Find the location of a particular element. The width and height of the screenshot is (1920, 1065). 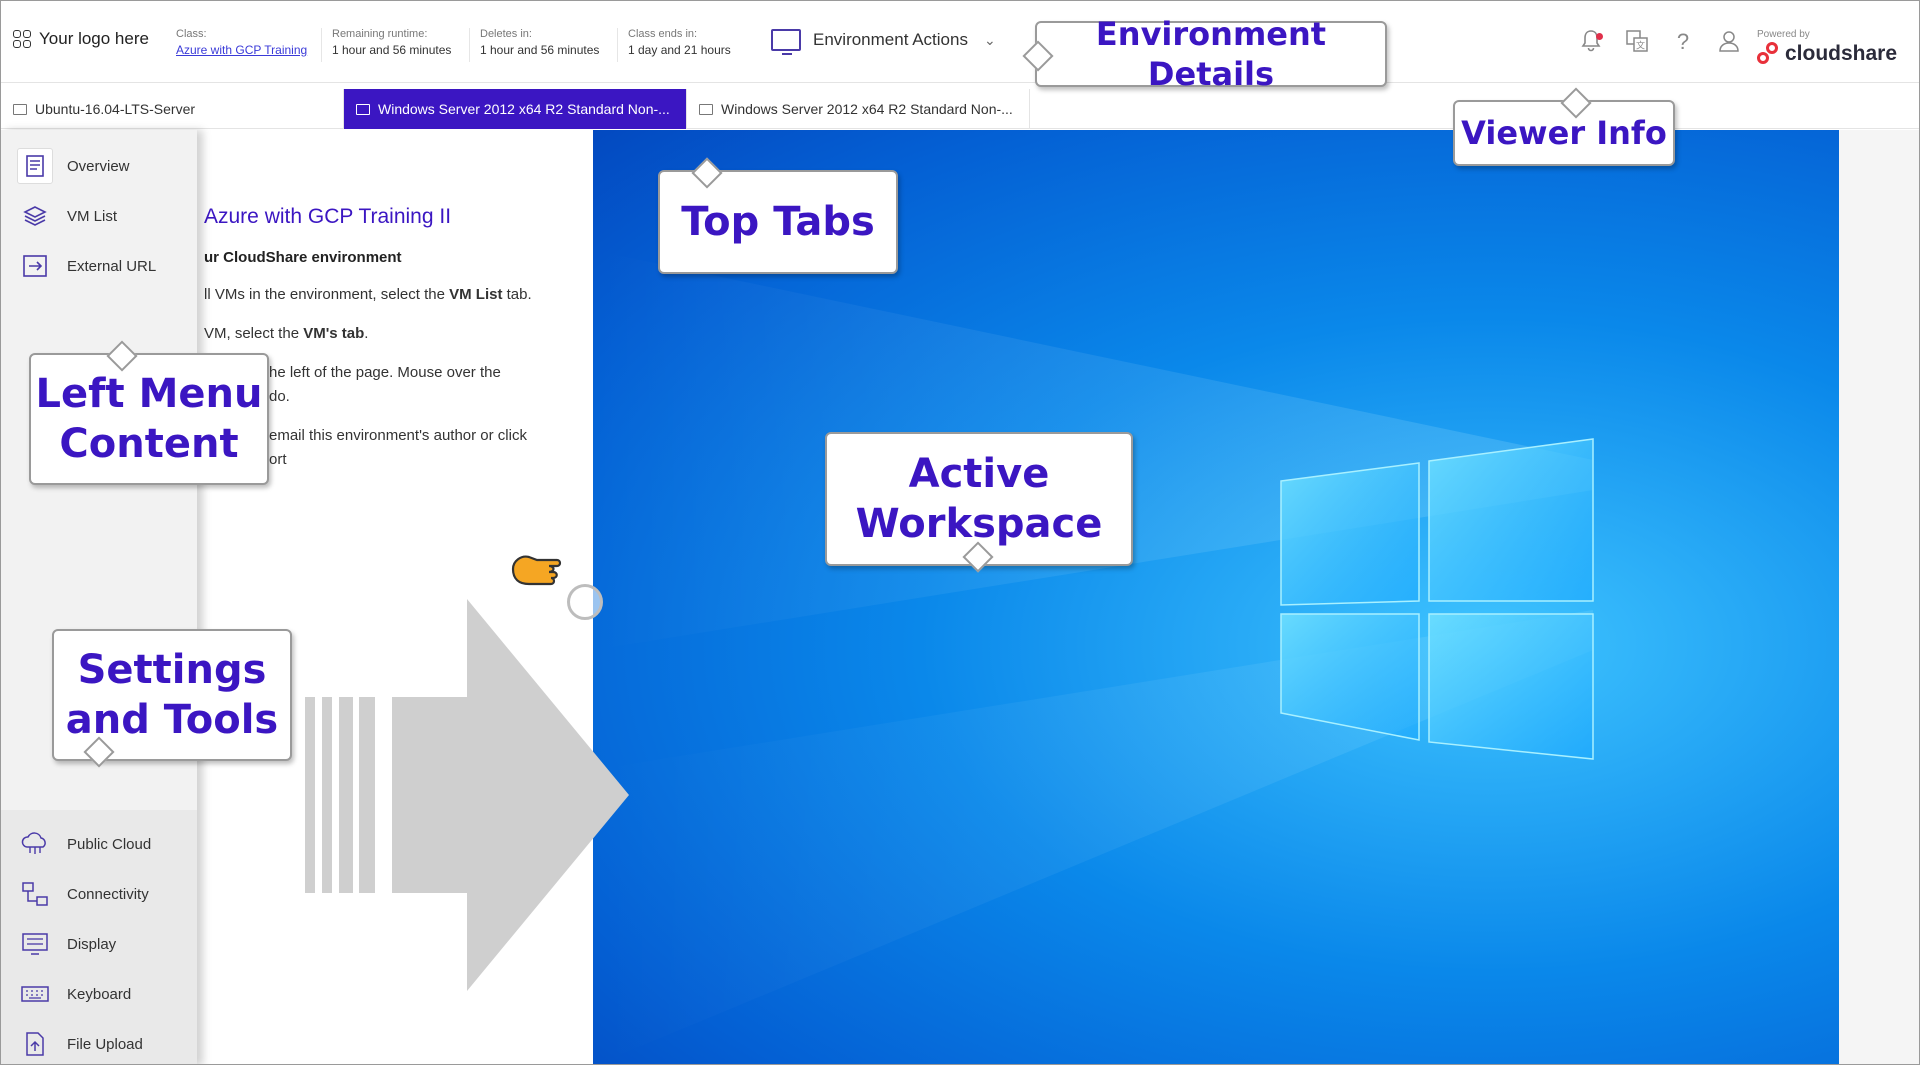

callout-text: Content is located at coordinates (149, 444).